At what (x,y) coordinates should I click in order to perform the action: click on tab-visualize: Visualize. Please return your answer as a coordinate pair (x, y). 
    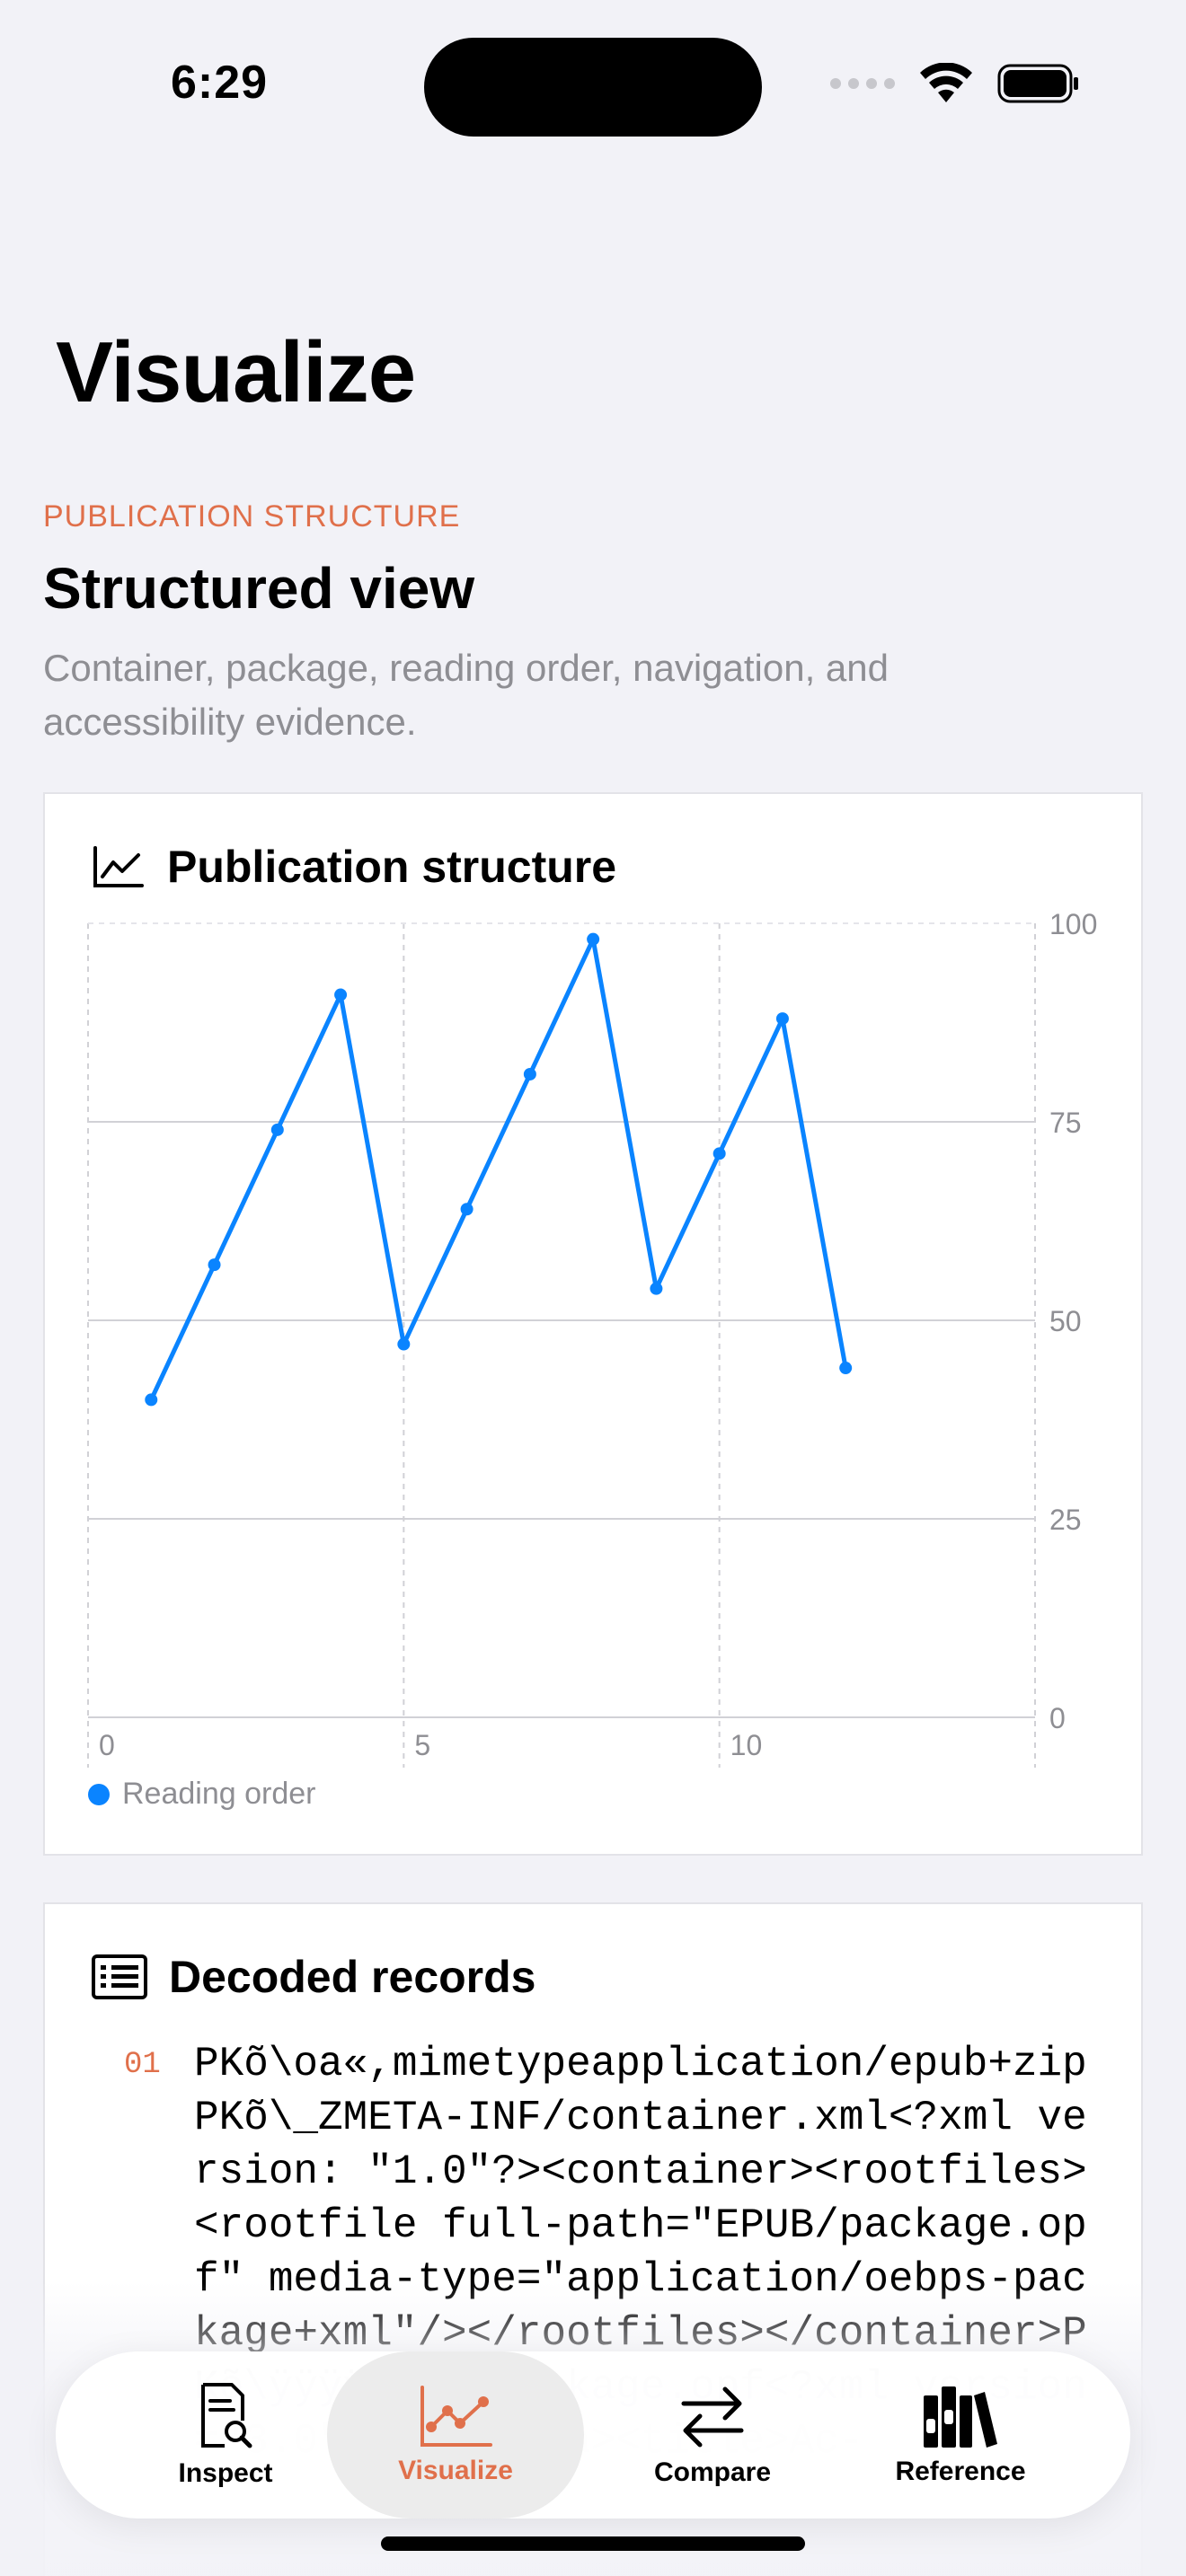
    Looking at the image, I should click on (455, 2435).